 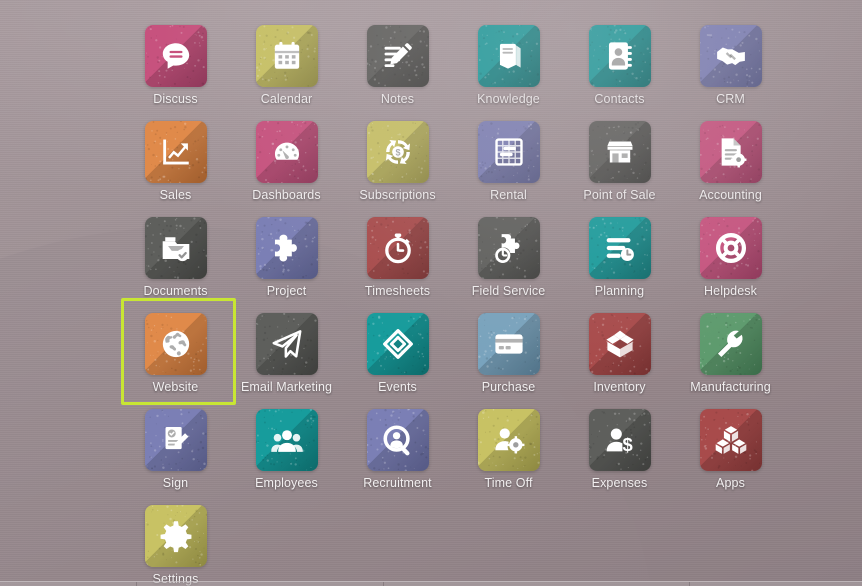 I want to click on app-icon-label: Events, so click(x=397, y=387).